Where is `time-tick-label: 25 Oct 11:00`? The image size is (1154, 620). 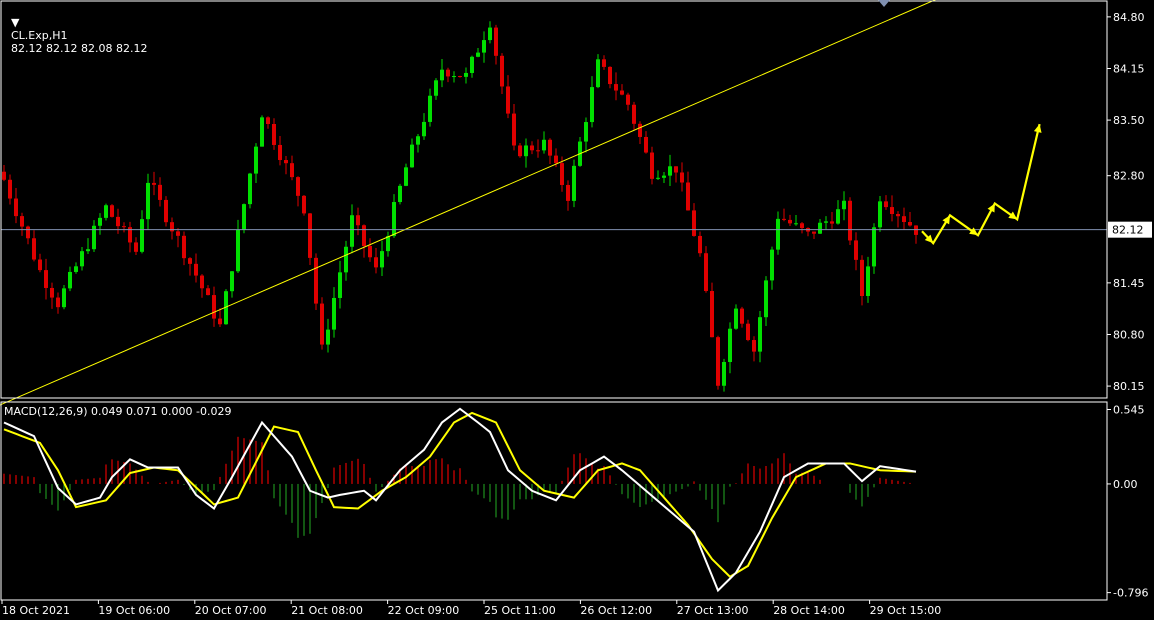 time-tick-label: 25 Oct 11:00 is located at coordinates (520, 610).